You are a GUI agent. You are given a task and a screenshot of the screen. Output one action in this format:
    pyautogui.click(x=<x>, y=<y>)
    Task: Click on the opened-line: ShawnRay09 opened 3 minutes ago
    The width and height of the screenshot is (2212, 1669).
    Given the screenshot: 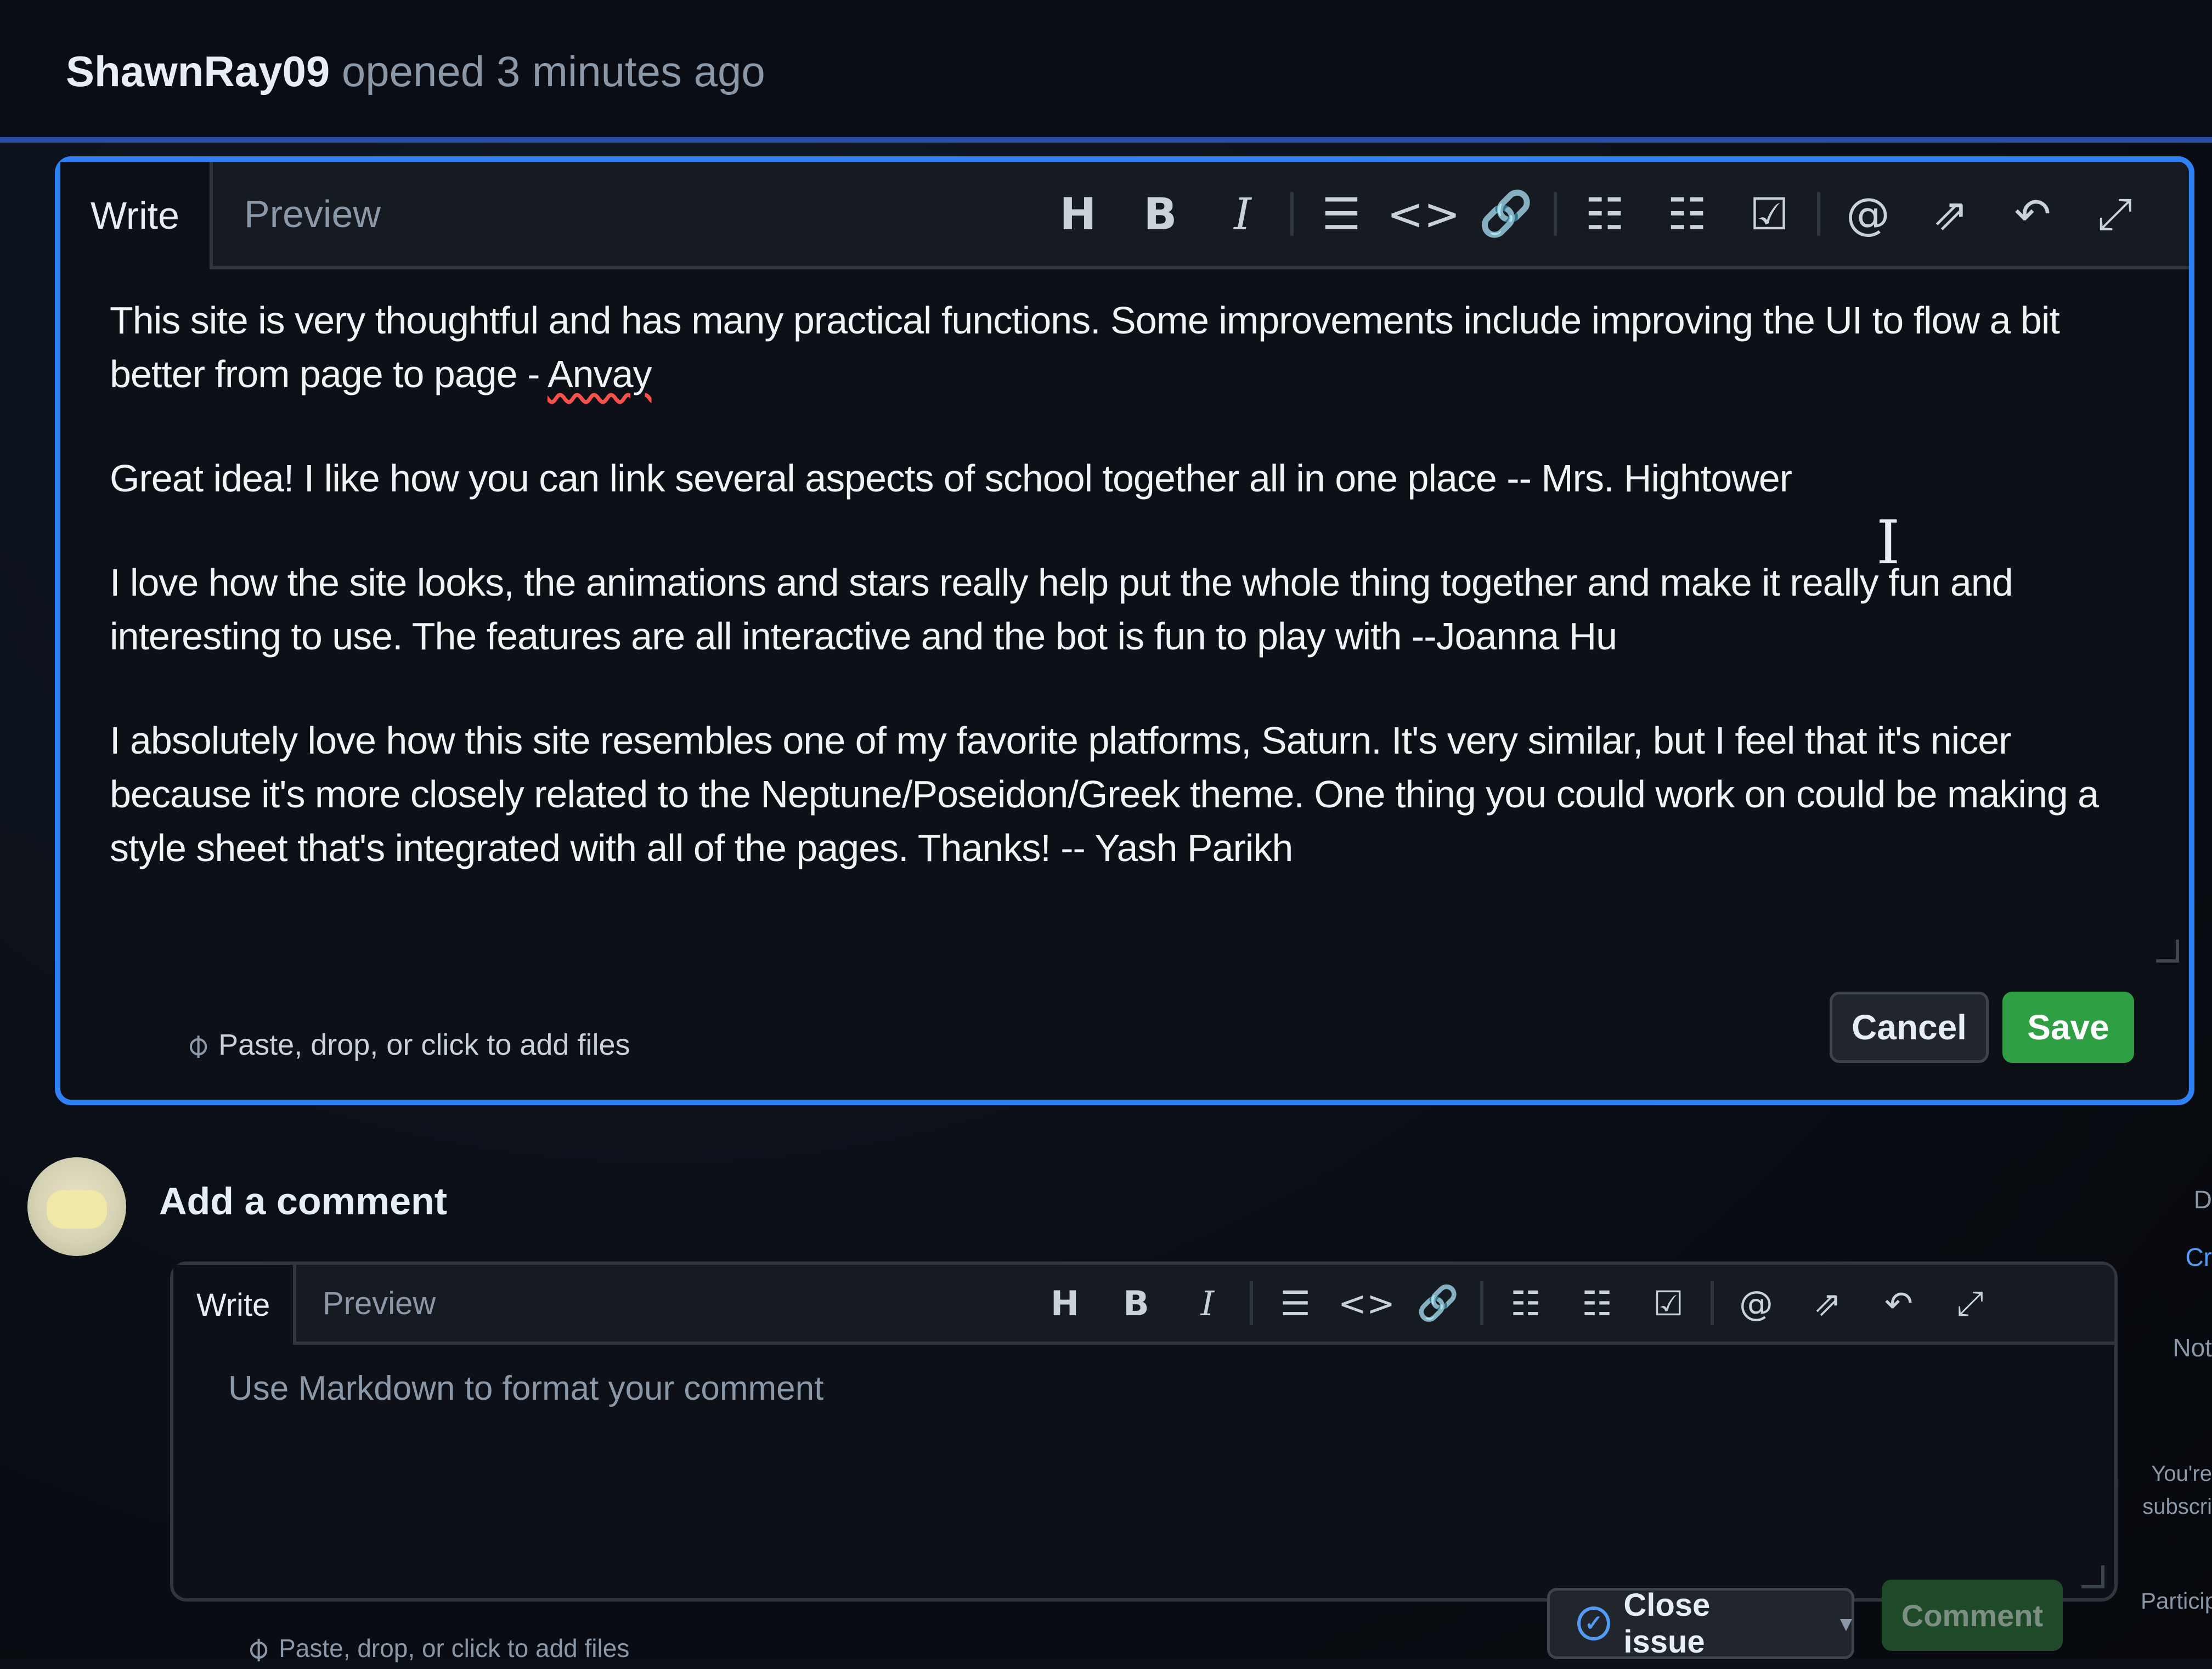 What is the action you would take?
    pyautogui.click(x=416, y=72)
    